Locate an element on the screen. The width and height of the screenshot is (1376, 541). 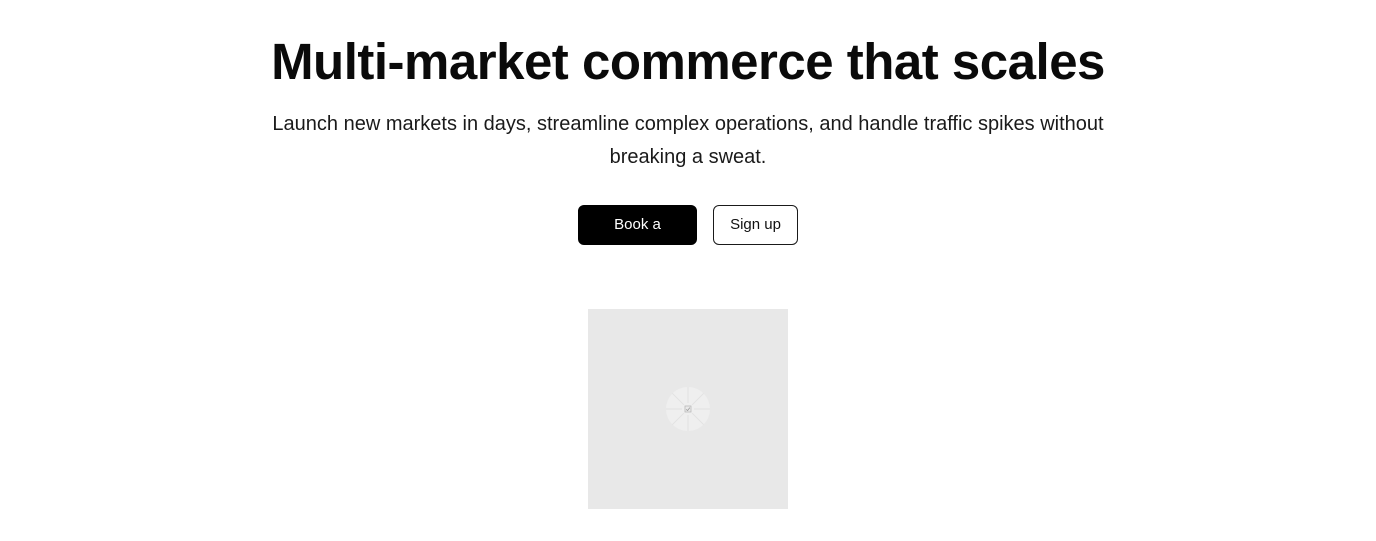
media-placeholder is located at coordinates (688, 409).